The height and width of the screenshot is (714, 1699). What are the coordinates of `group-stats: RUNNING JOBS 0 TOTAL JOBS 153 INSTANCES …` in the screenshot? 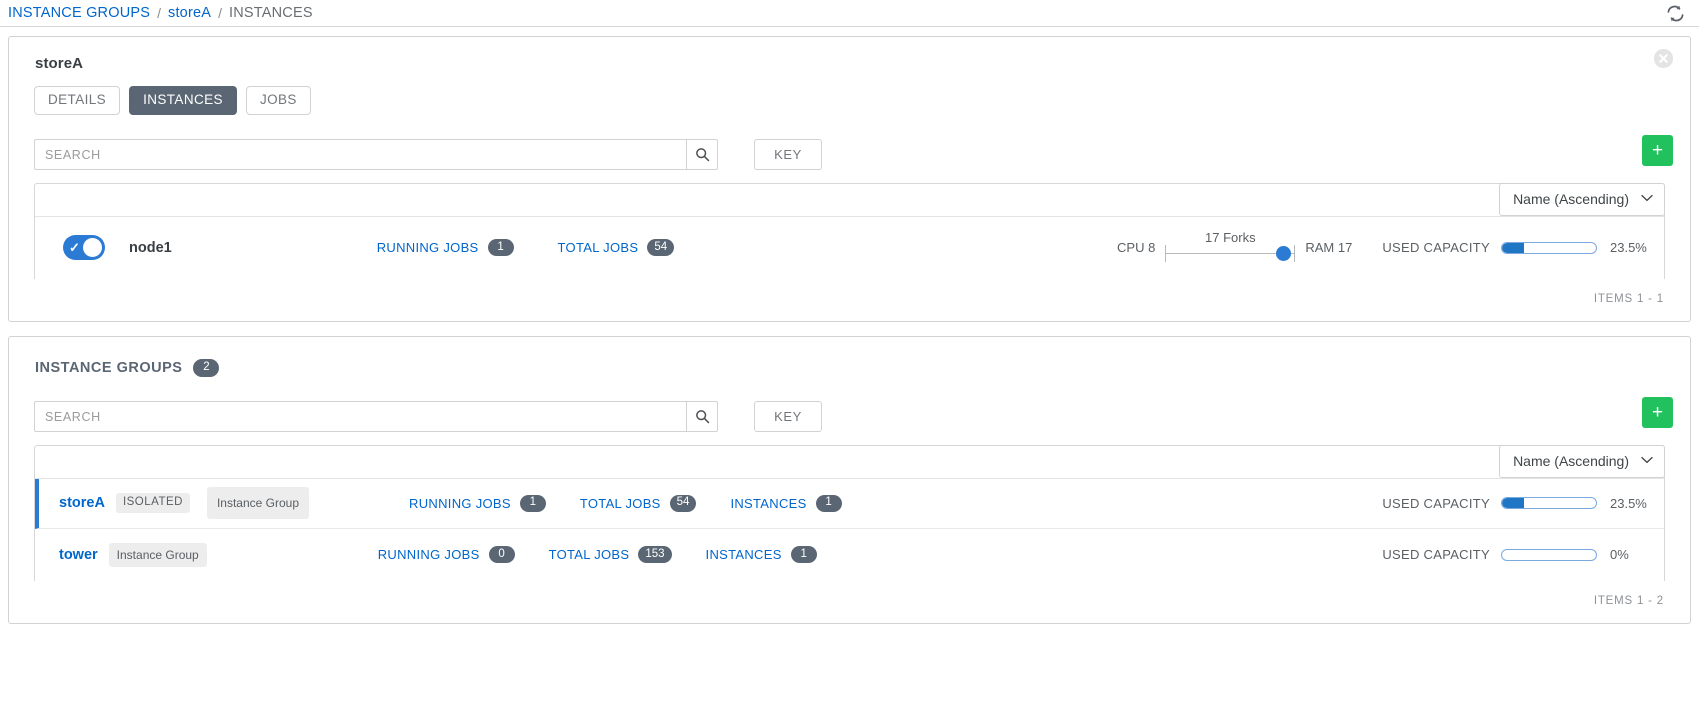 It's located at (597, 554).